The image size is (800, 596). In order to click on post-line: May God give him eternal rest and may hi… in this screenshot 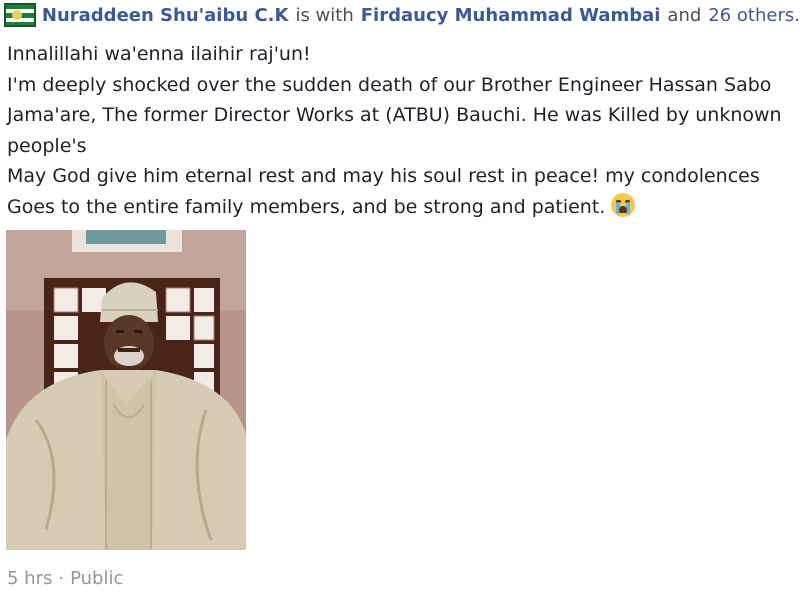, I will do `click(383, 176)`.